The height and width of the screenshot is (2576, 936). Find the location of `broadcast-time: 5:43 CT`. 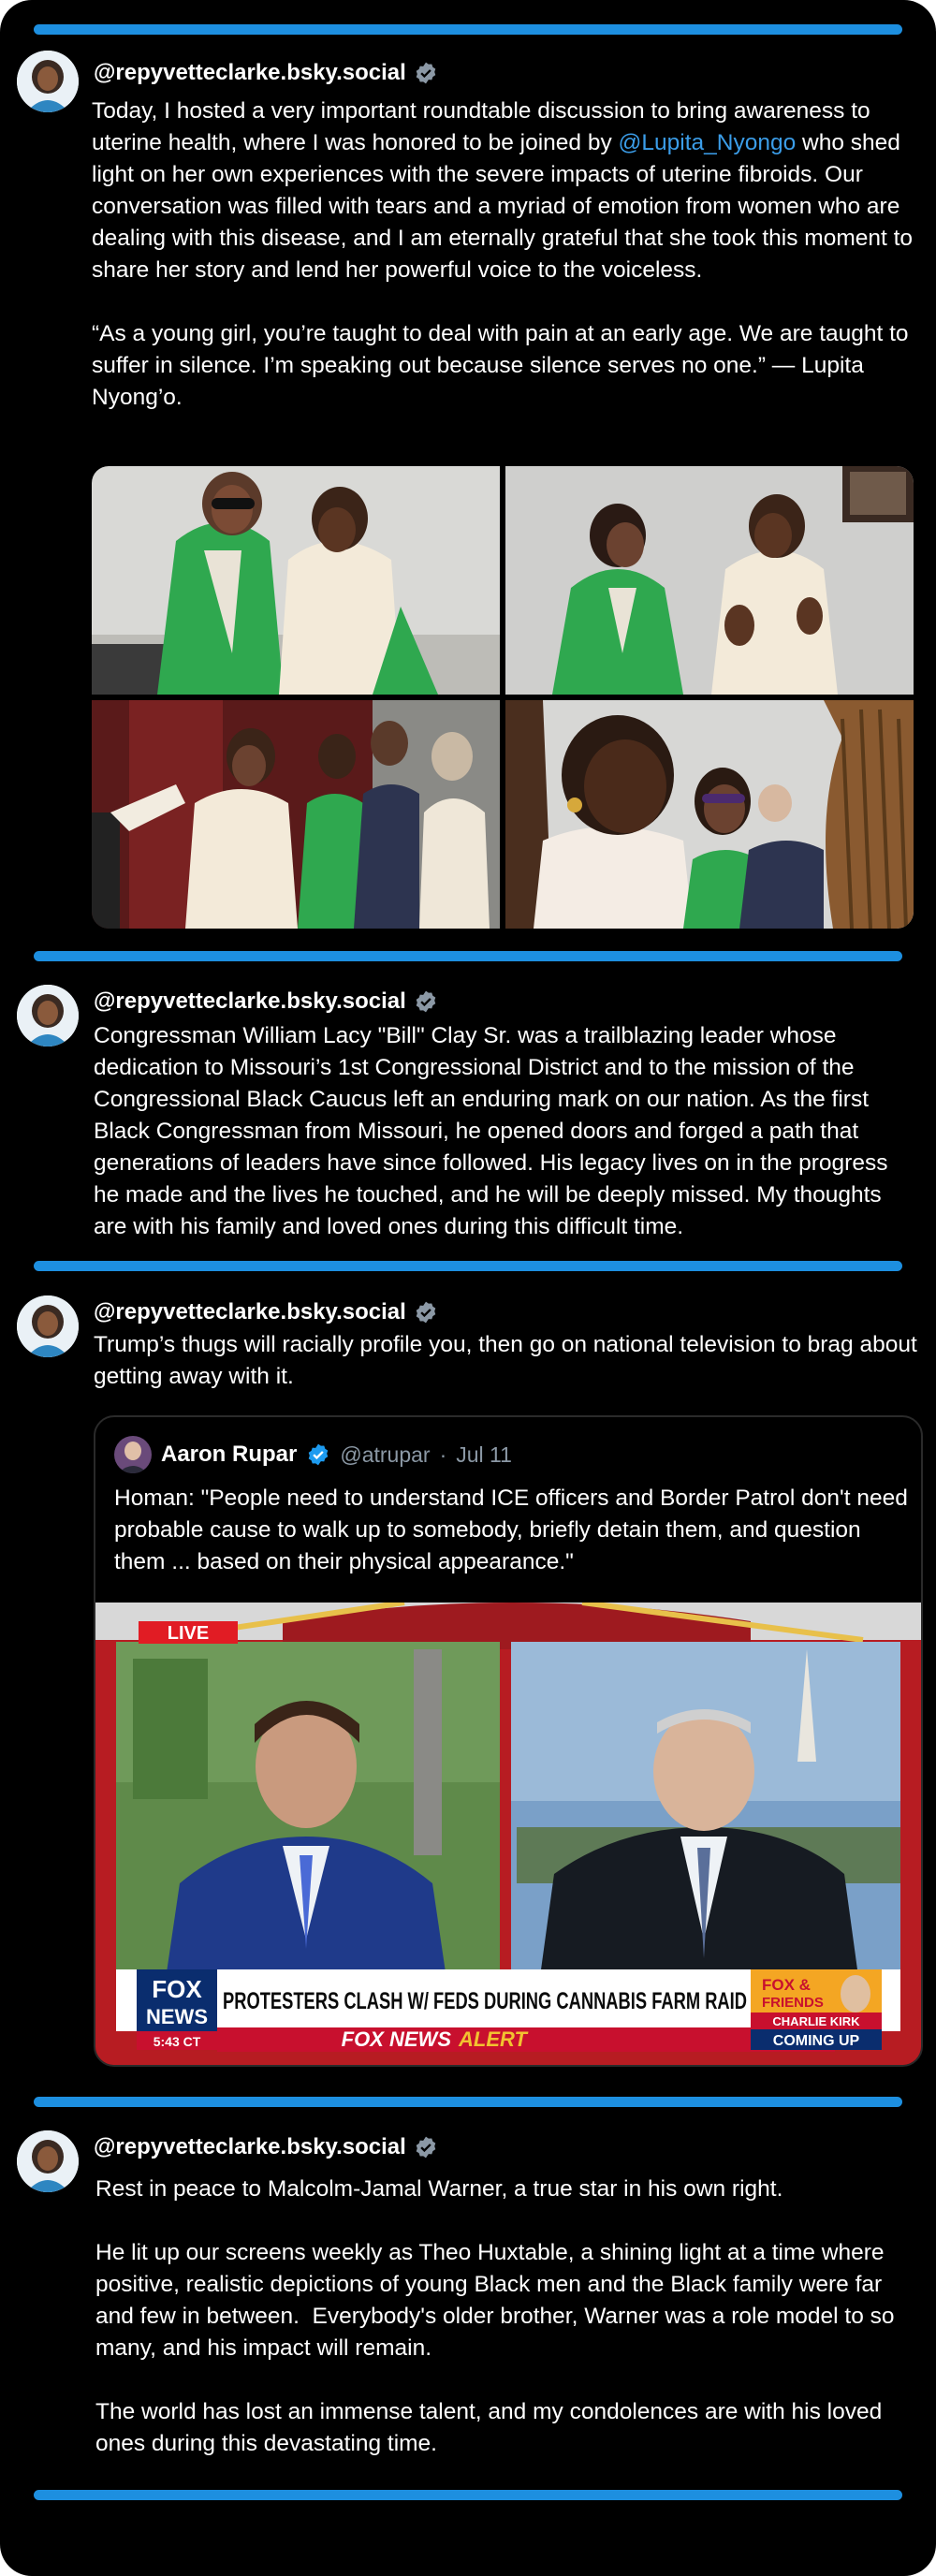

broadcast-time: 5:43 CT is located at coordinates (177, 2041).